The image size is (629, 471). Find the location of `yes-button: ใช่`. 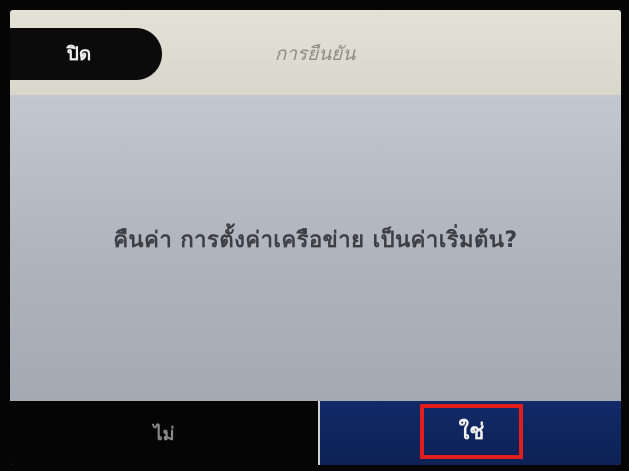

yes-button: ใช่ is located at coordinates (470, 433).